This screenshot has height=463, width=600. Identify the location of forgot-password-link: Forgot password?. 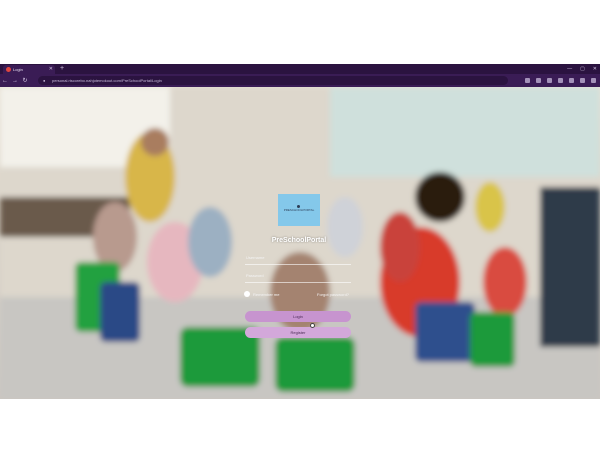
(333, 294).